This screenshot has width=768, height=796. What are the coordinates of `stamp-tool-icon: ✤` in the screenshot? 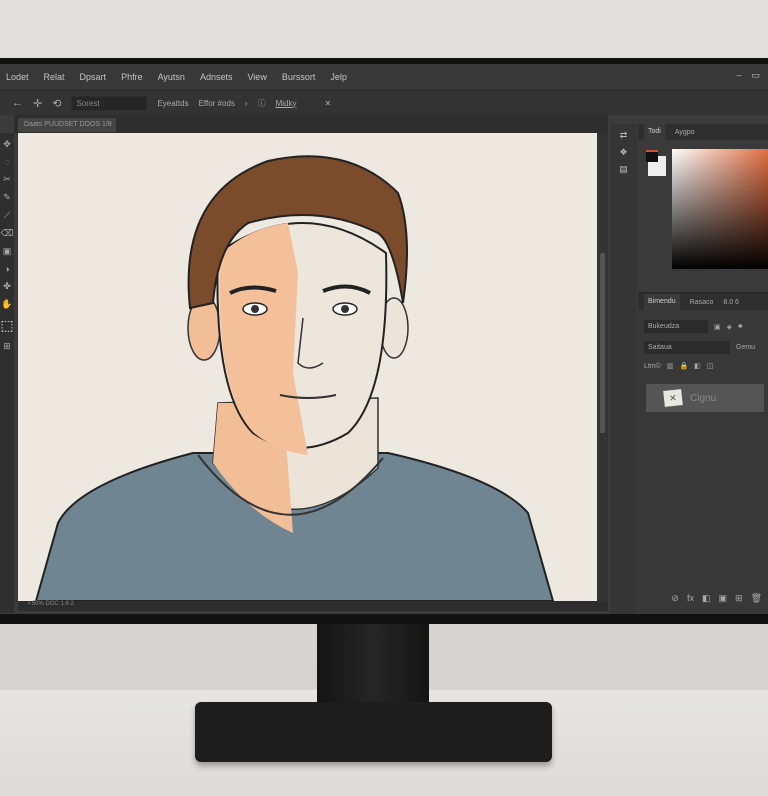 It's located at (7, 286).